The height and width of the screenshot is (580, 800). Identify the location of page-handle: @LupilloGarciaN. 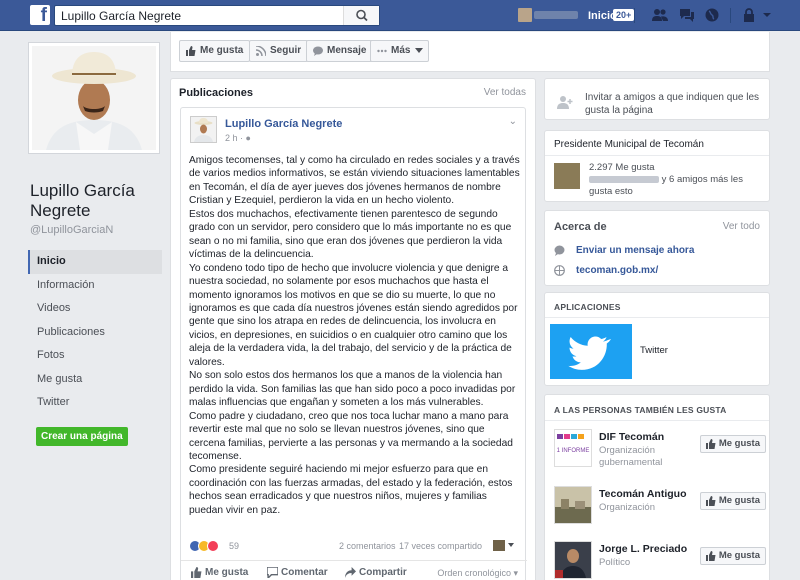
(95, 230).